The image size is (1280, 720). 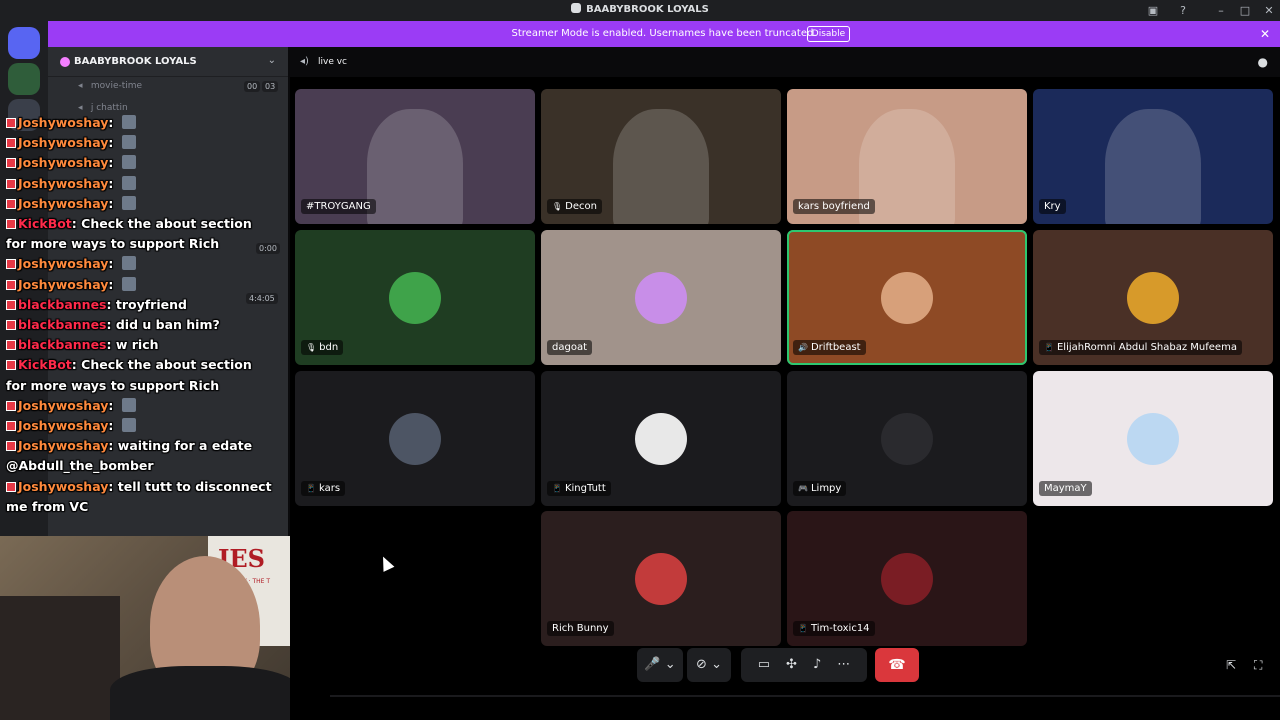 What do you see at coordinates (1265, 34) in the screenshot?
I see `close-banner-icon: ✕` at bounding box center [1265, 34].